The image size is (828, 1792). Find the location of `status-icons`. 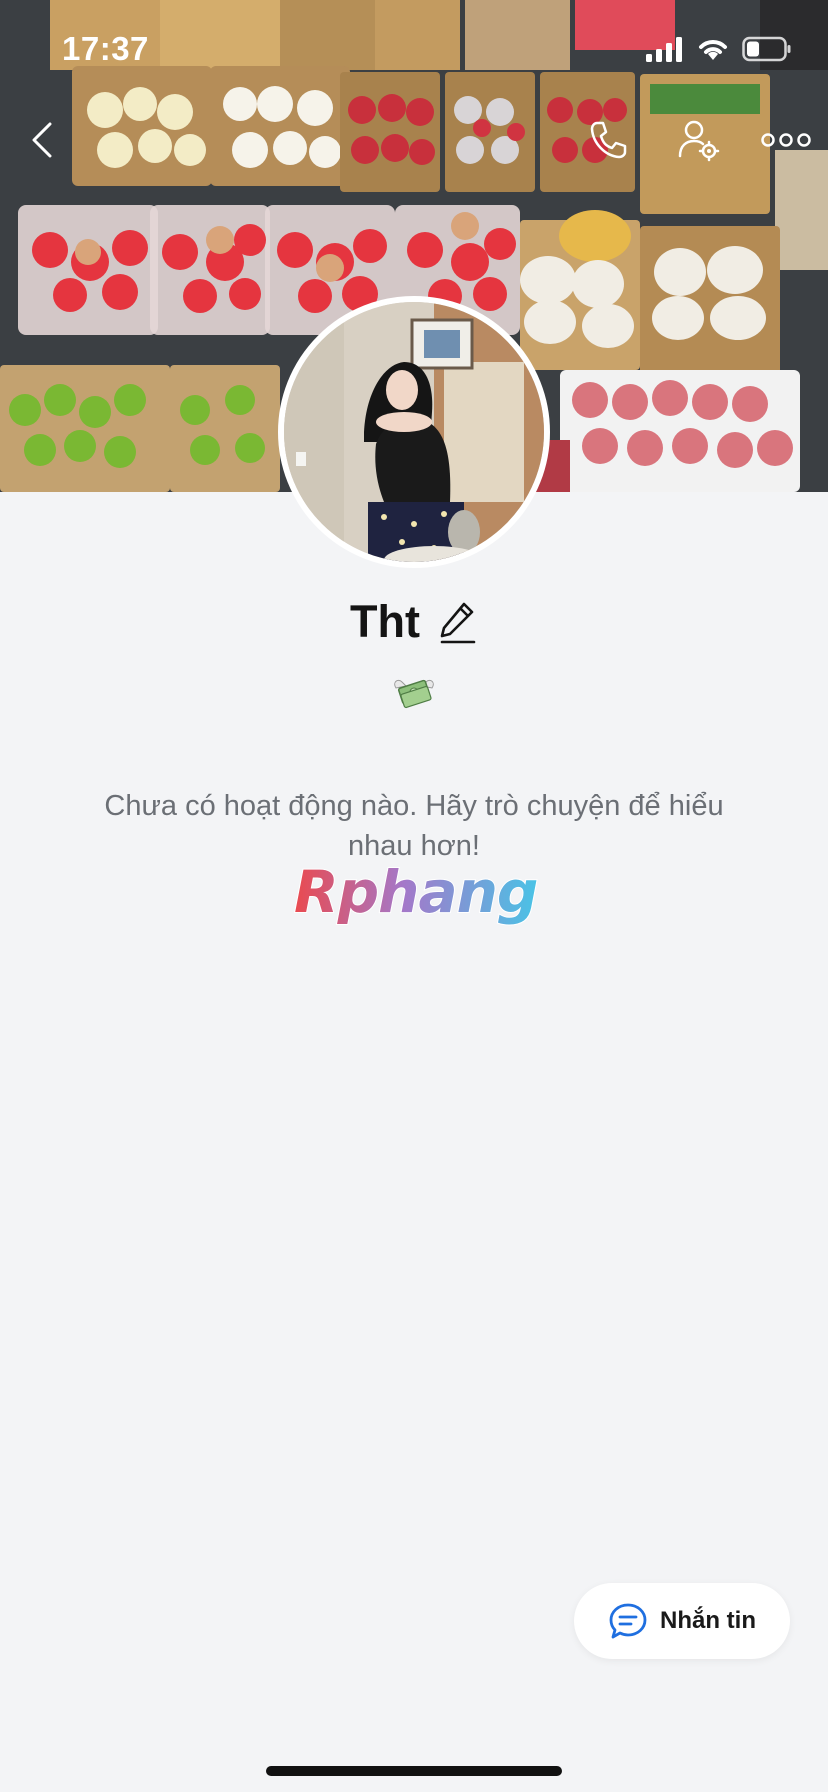

status-icons is located at coordinates (718, 49).